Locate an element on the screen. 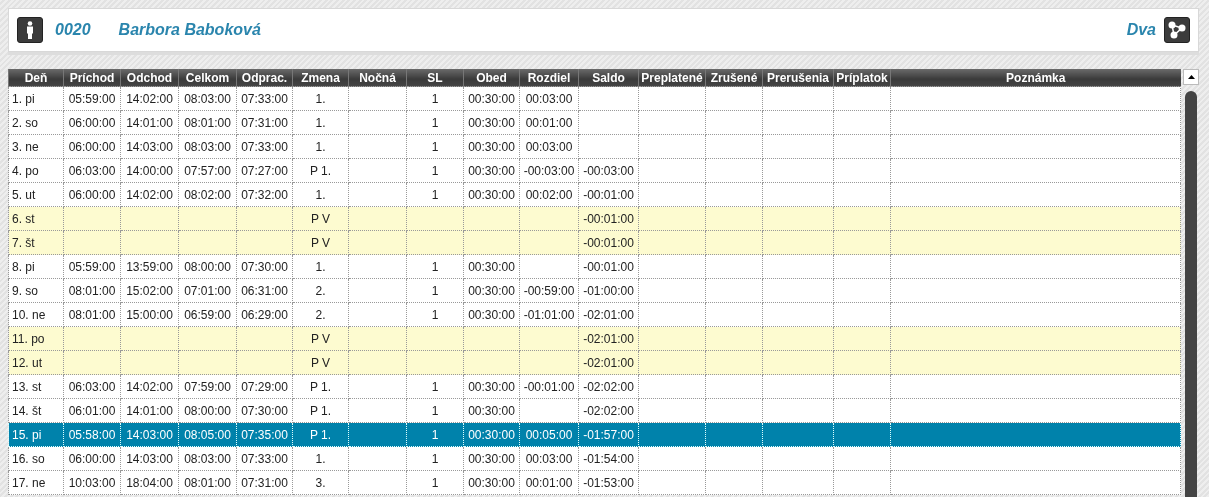 This screenshot has height=497, width=1209. column-header: Príplatok is located at coordinates (862, 78).